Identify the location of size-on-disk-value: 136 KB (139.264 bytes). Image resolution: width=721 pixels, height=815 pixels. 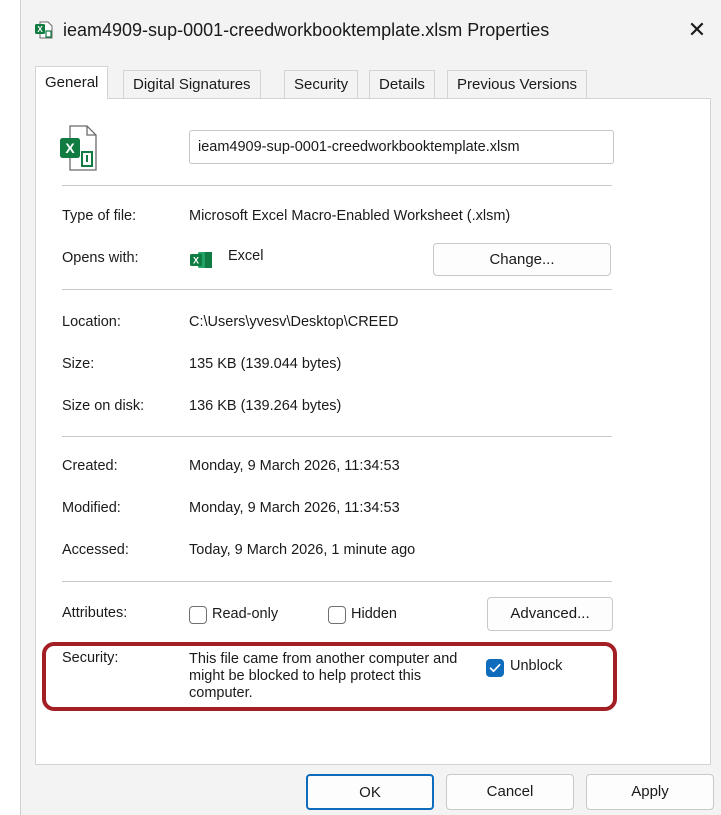
(265, 406).